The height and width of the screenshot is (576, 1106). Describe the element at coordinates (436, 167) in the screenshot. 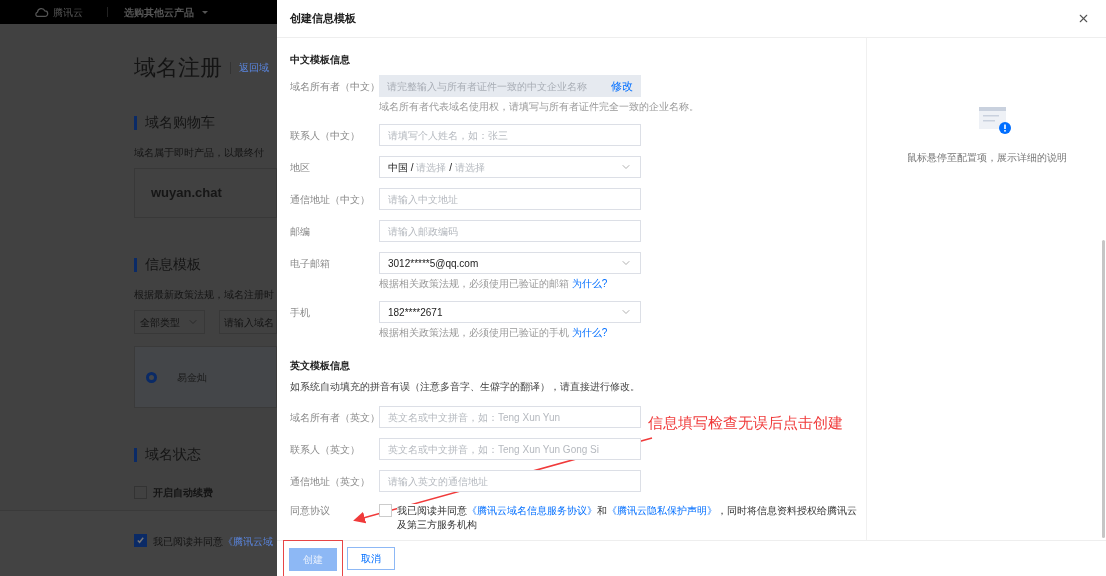

I see `region-value: 中国 / 请选择 / 请选择` at that location.